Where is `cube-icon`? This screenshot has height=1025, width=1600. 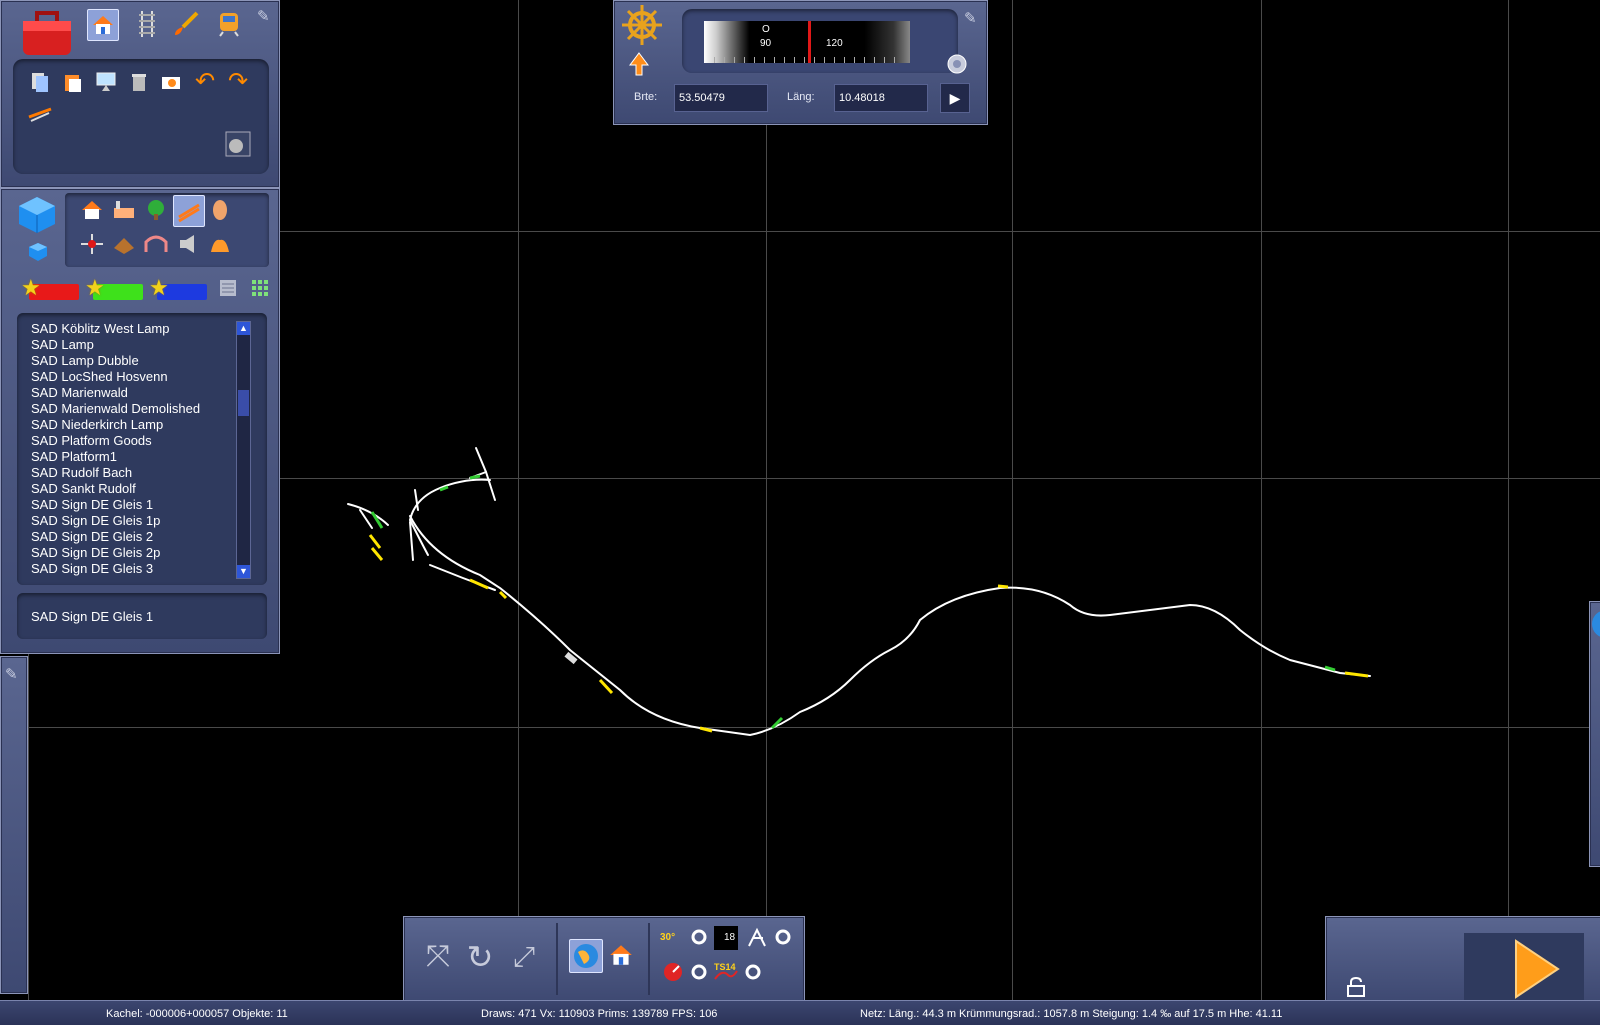 cube-icon is located at coordinates (37, 215).